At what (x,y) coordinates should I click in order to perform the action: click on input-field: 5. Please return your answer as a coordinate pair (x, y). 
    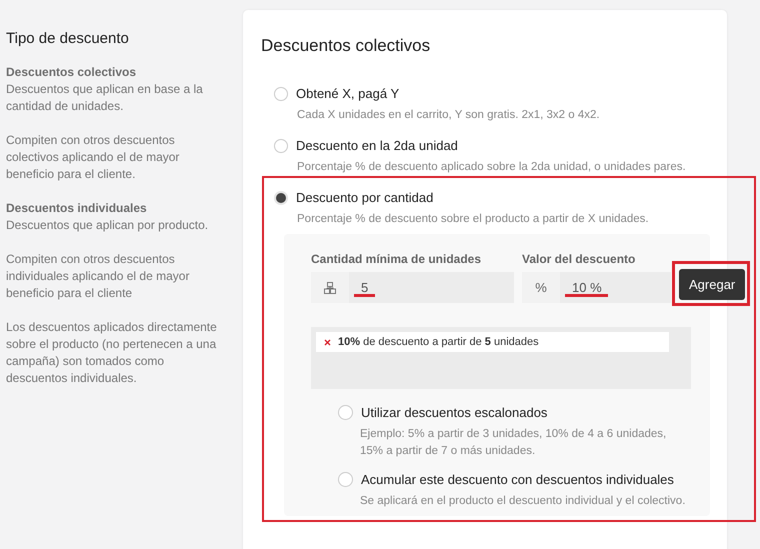
    Looking at the image, I should click on (431, 287).